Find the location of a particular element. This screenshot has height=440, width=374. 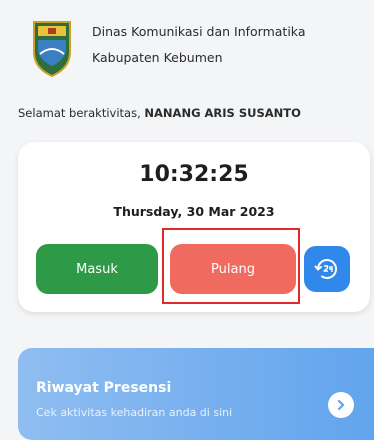

history-24h-button is located at coordinates (327, 269).